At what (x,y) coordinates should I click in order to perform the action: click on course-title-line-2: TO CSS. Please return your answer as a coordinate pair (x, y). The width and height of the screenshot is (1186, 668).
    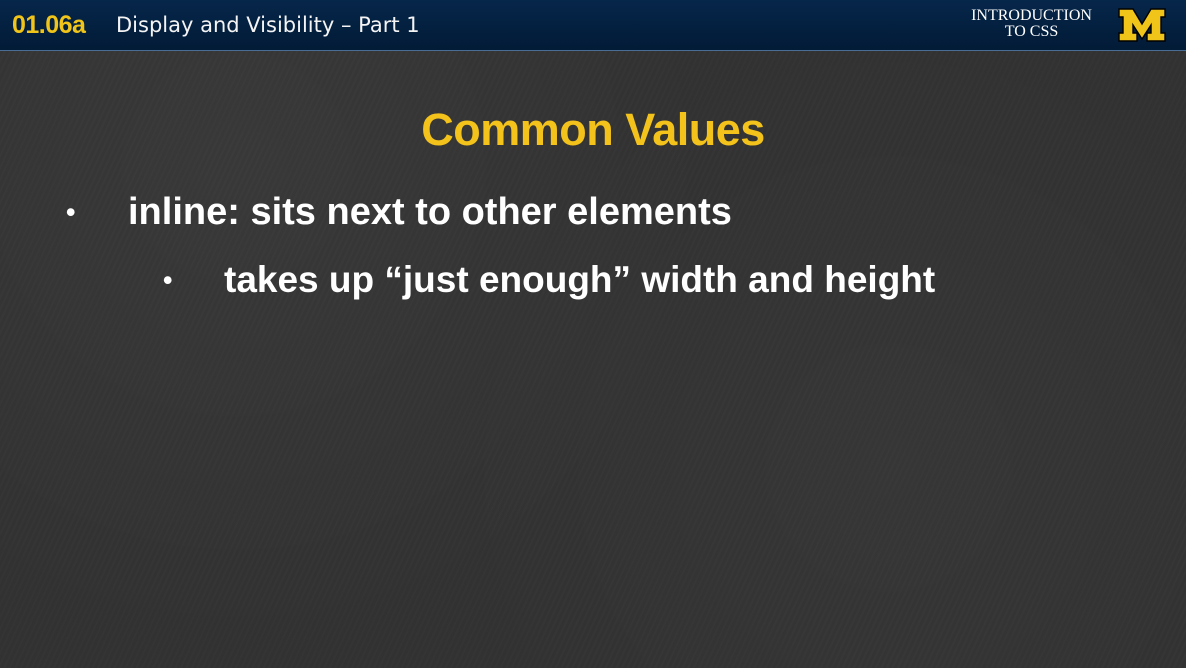
    Looking at the image, I should click on (1031, 31).